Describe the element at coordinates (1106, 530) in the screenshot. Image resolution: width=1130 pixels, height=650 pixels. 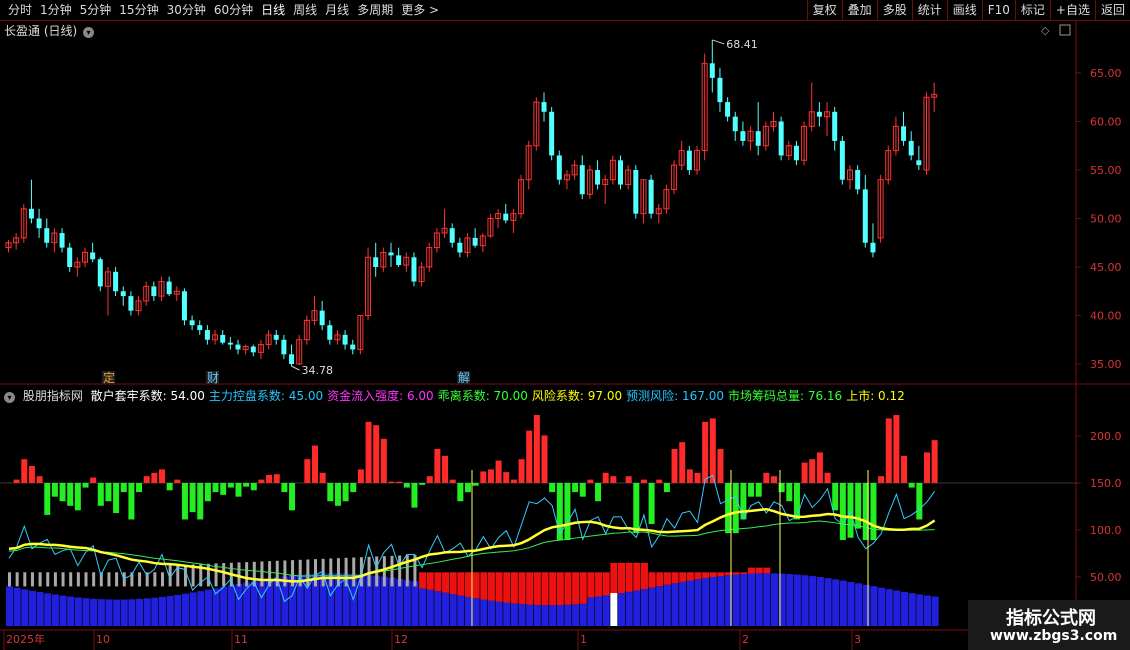
I see `ind-label-2: 100.0` at that location.